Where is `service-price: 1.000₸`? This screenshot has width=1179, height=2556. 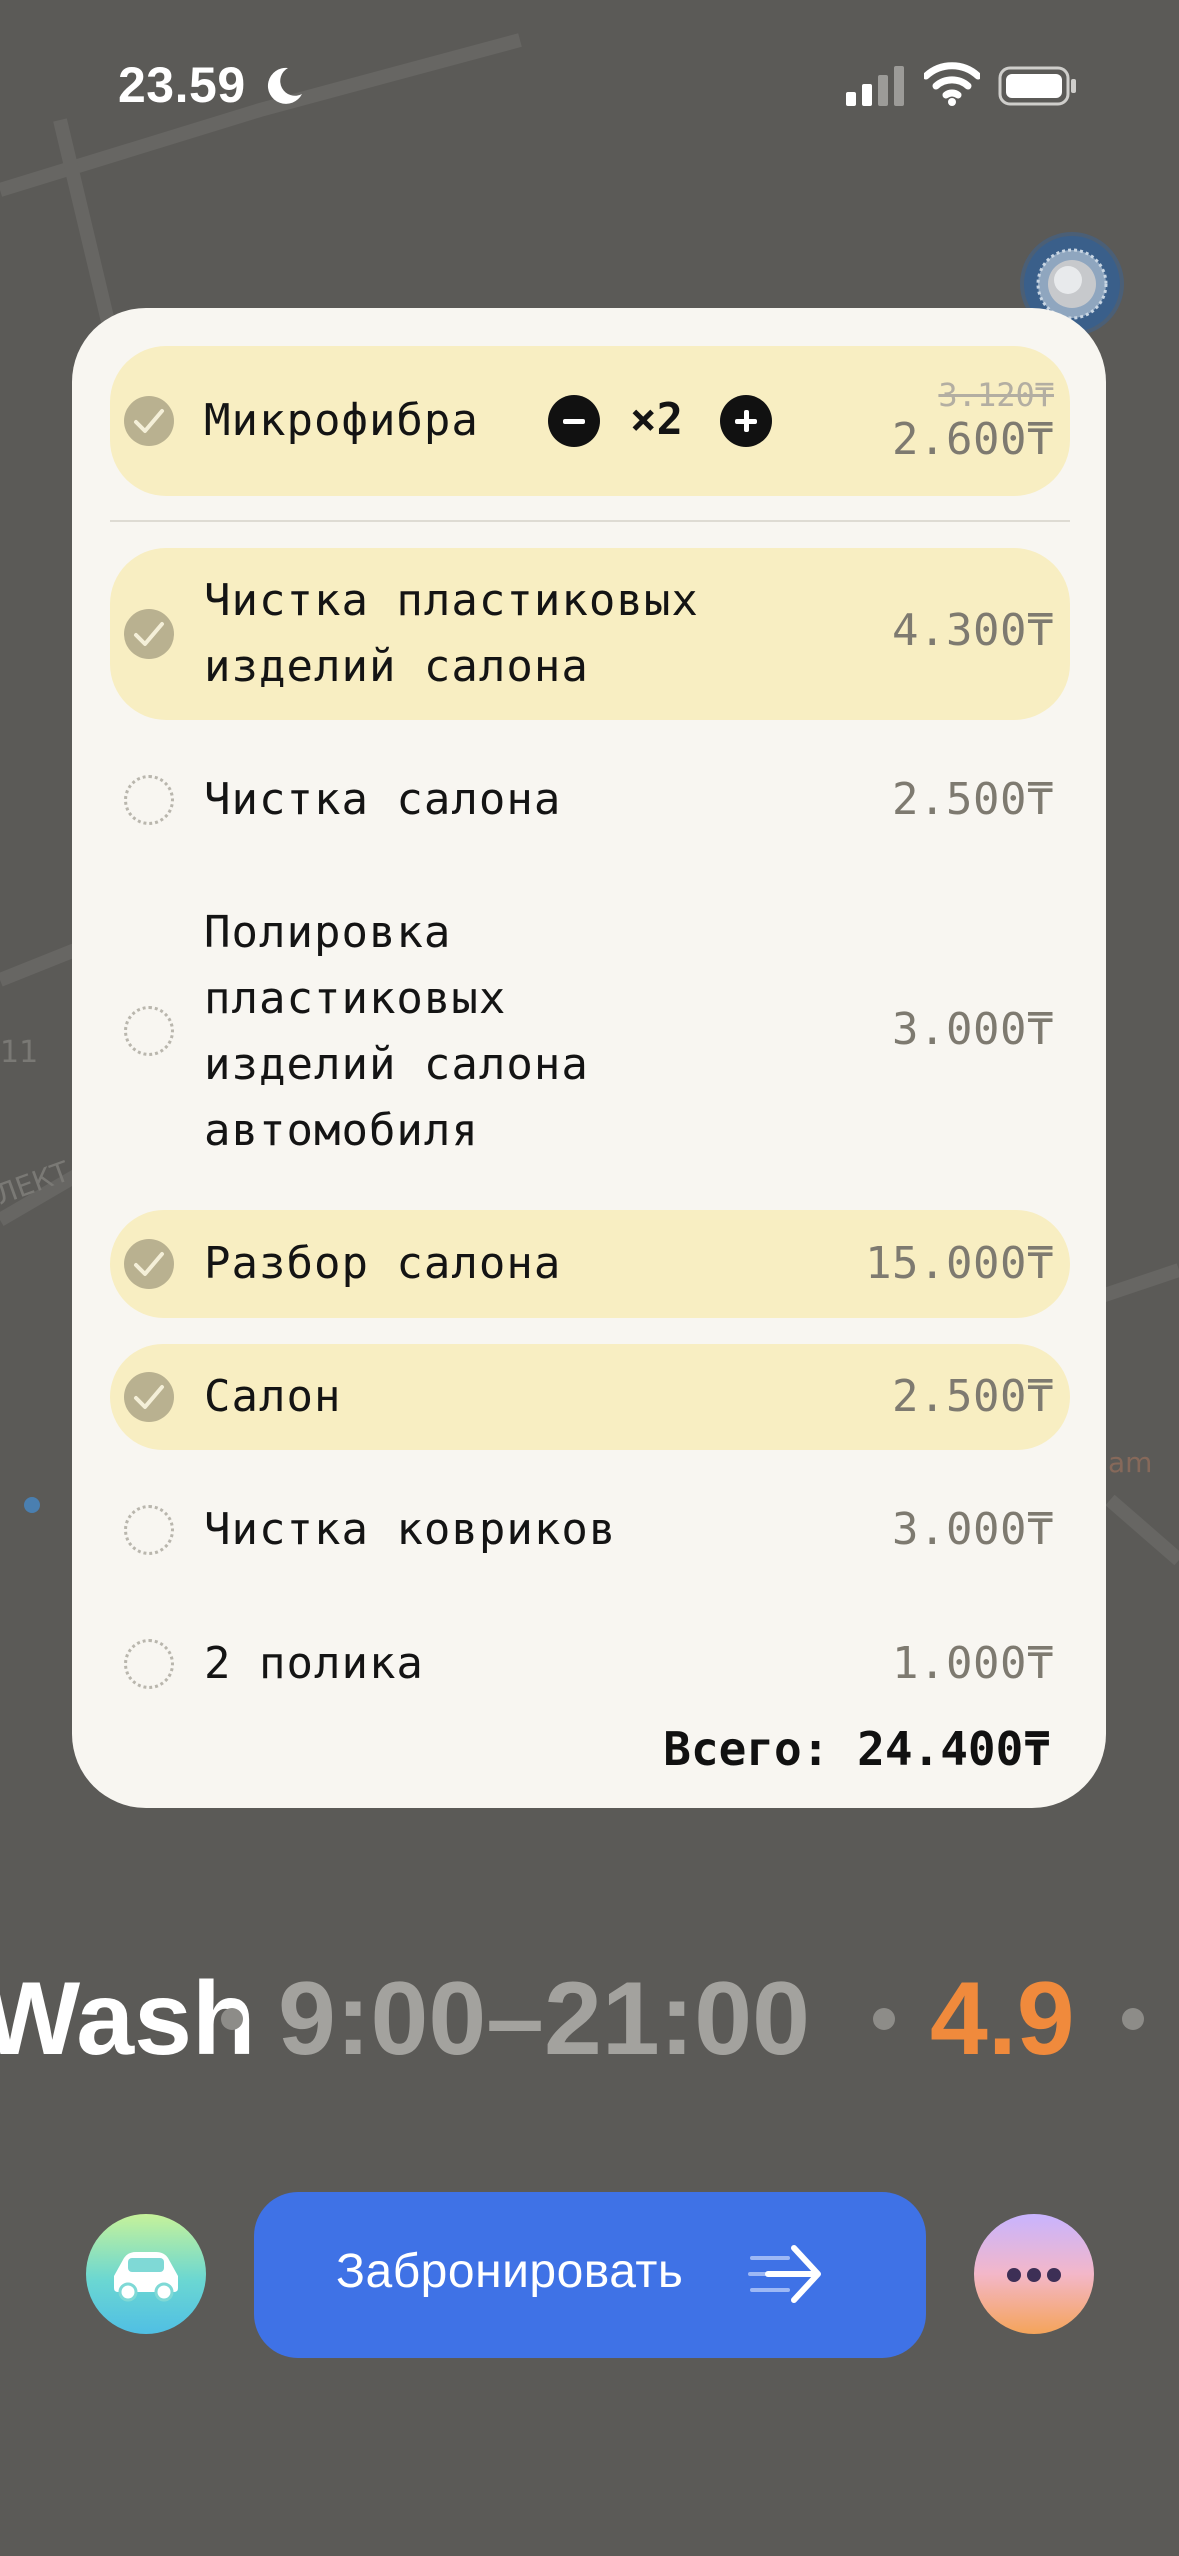 service-price: 1.000₸ is located at coordinates (973, 1663).